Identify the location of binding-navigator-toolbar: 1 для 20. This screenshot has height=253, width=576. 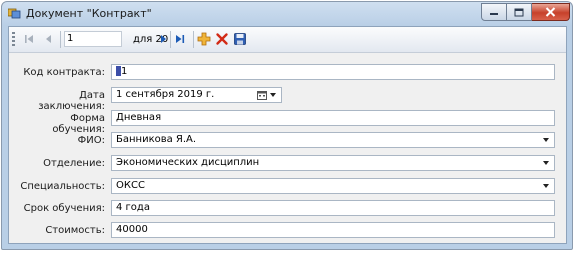
(287, 40).